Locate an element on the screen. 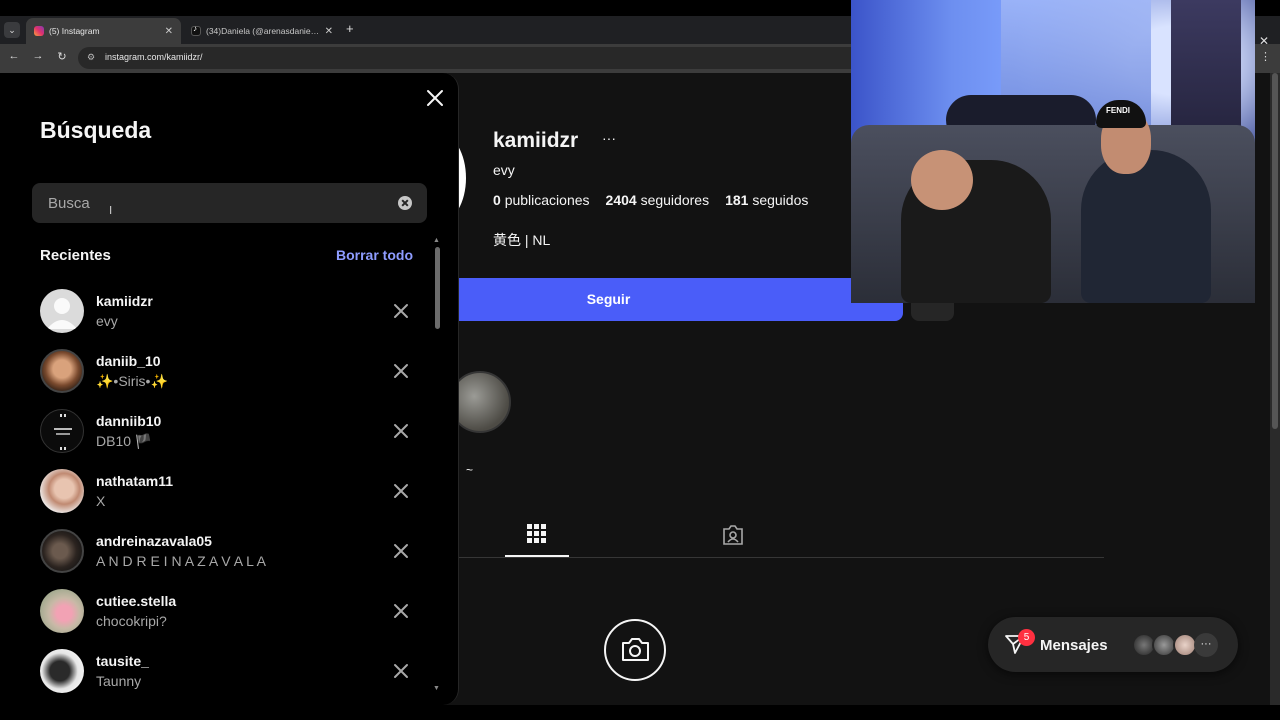 The height and width of the screenshot is (720, 1280). more-options-icon: ··· is located at coordinates (609, 138).